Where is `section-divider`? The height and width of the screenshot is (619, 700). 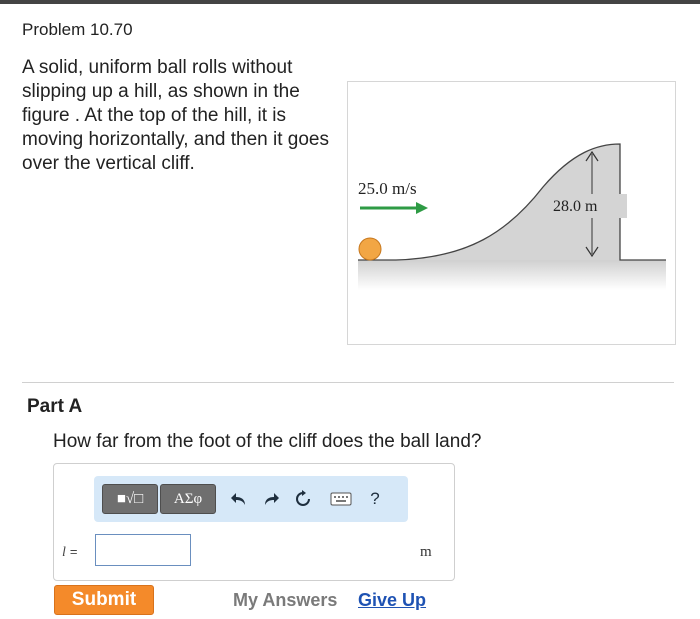 section-divider is located at coordinates (348, 382).